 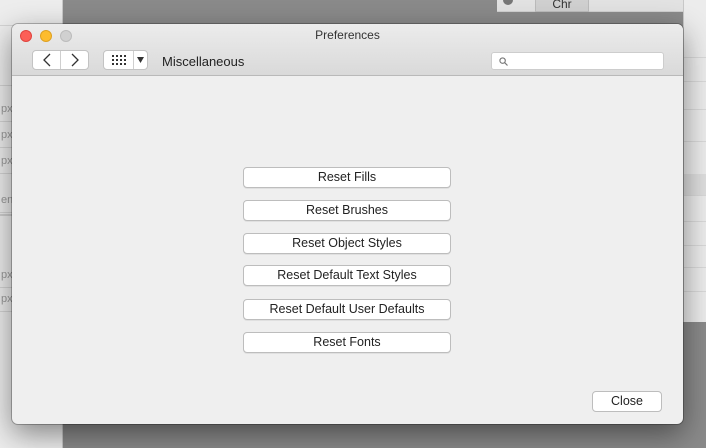 I want to click on back-button, so click(x=46, y=60).